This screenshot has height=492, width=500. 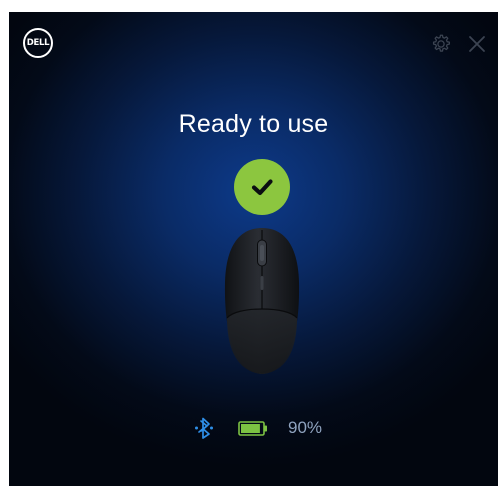 What do you see at coordinates (262, 301) in the screenshot?
I see `mouse-image` at bounding box center [262, 301].